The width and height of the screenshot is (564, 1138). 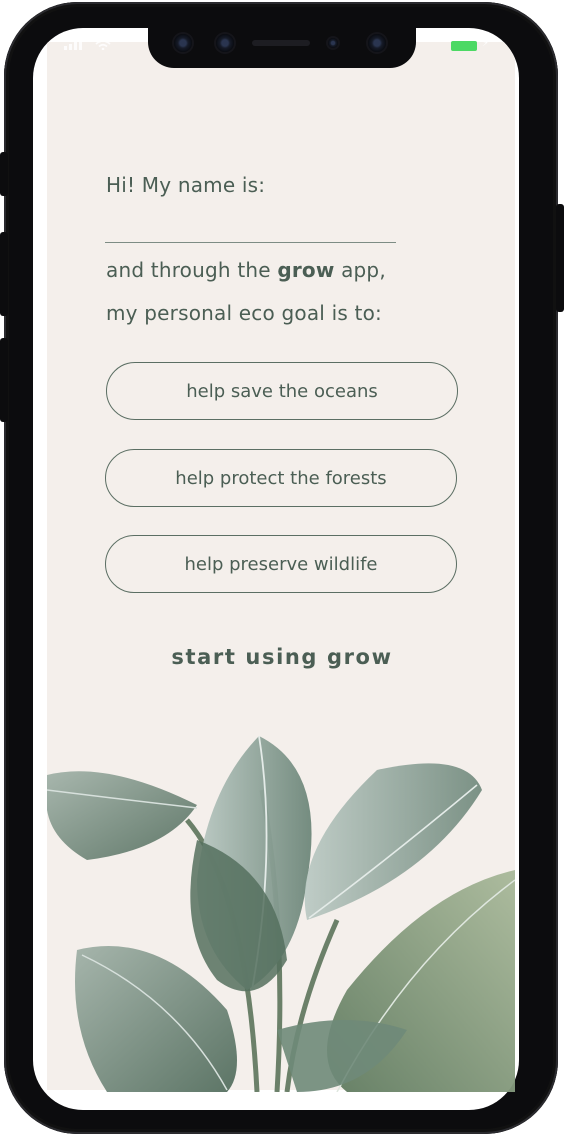 I want to click on goal-wildlife-button: help preserve wildlife, so click(x=281, y=564).